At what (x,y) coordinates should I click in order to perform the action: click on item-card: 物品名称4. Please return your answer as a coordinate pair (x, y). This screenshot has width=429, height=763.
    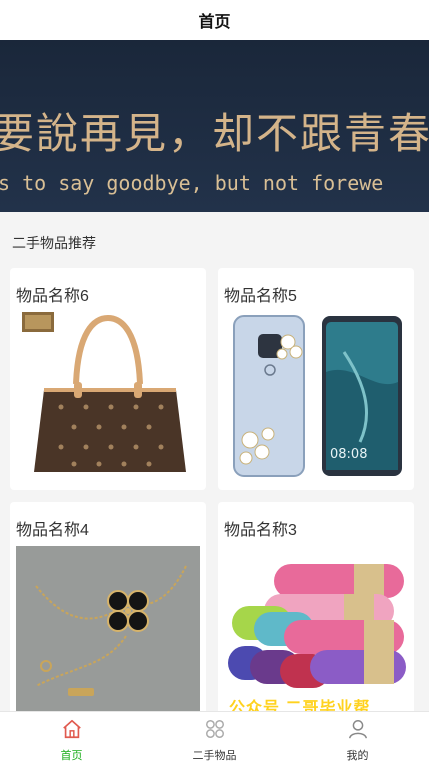
    Looking at the image, I should click on (108, 612).